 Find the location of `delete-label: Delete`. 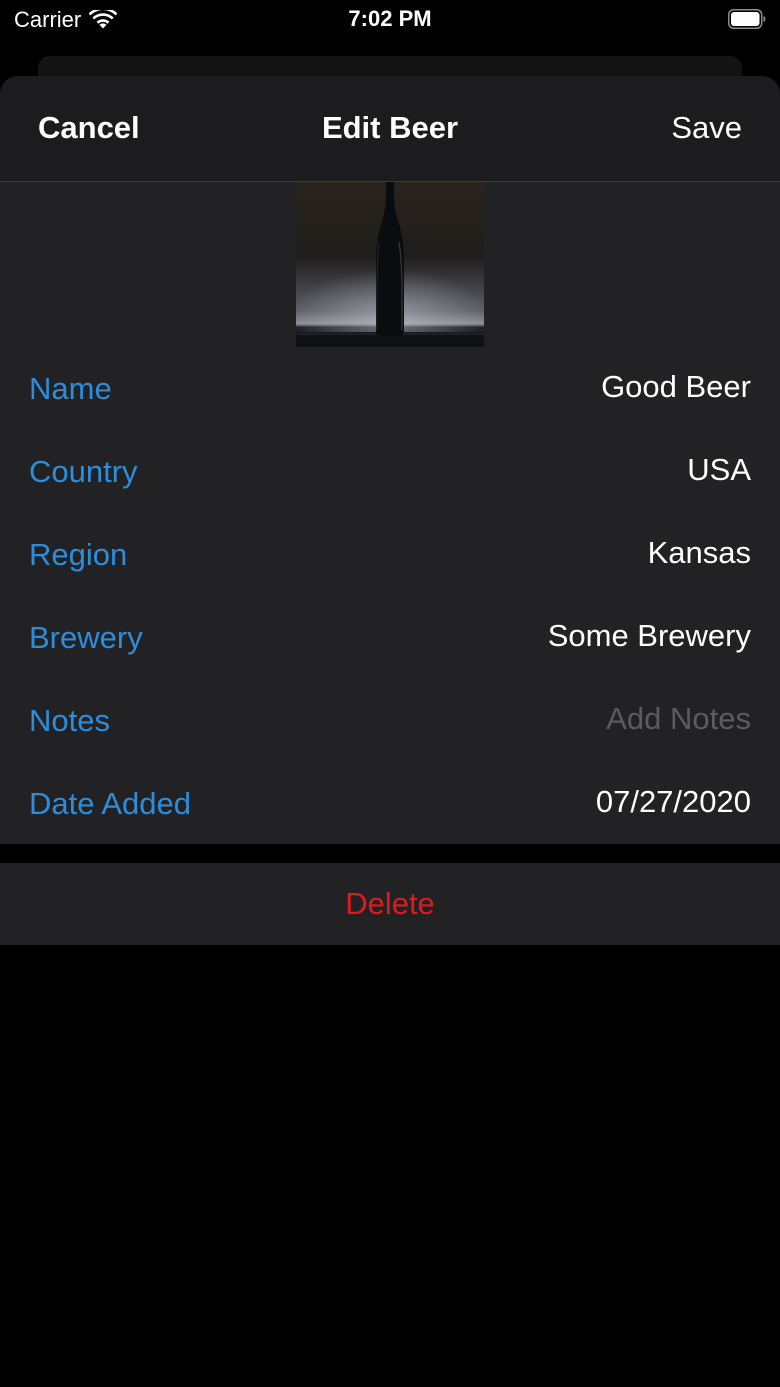

delete-label: Delete is located at coordinates (390, 903).